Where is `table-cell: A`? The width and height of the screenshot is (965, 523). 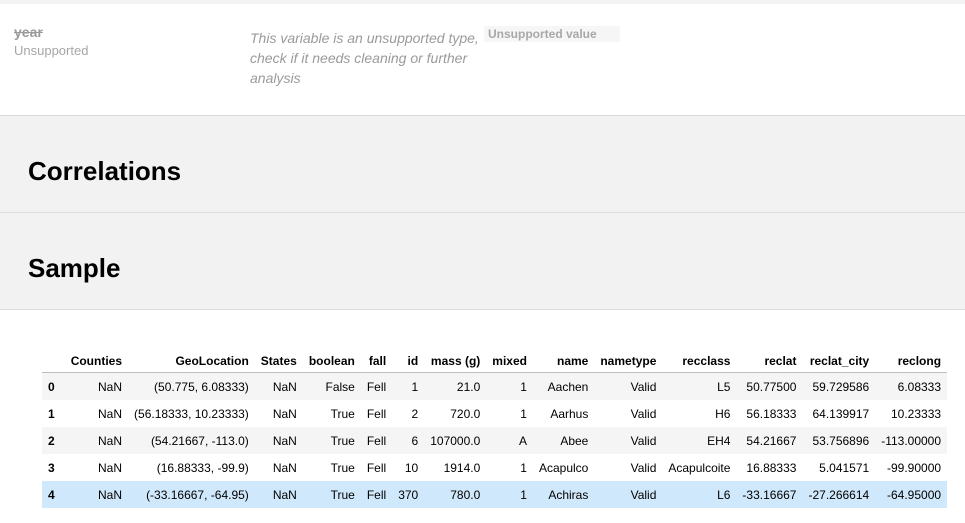
table-cell: A is located at coordinates (509, 440).